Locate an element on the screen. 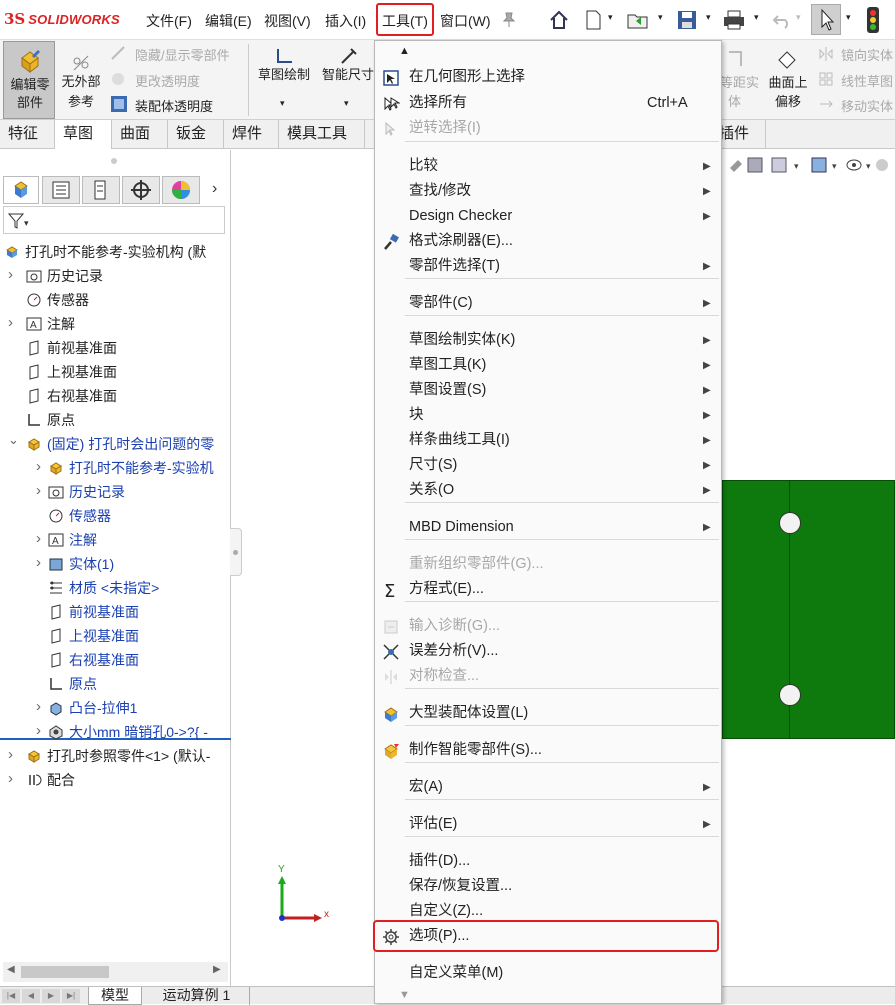 Image resolution: width=895 pixels, height=1005 pixels. menu-scroll-down-icon: ▼ is located at coordinates (404, 995).